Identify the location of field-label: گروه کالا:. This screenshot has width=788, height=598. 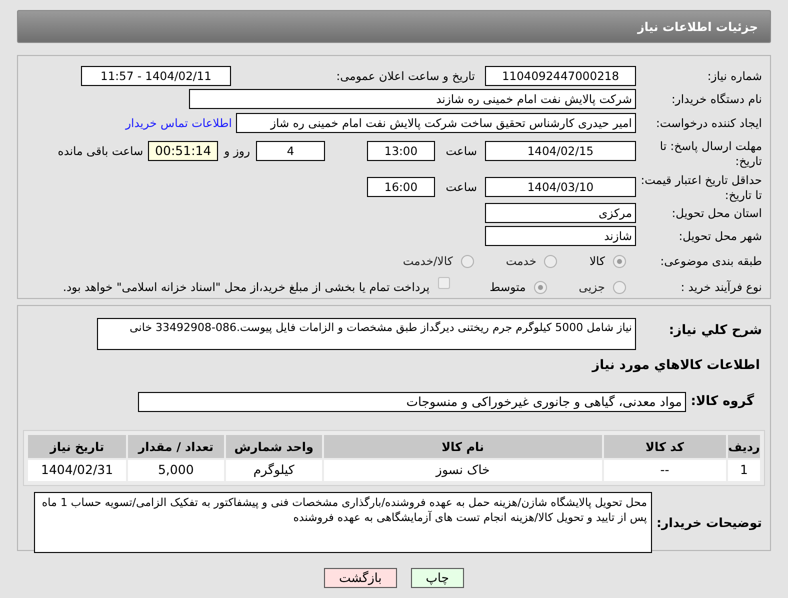
(722, 401).